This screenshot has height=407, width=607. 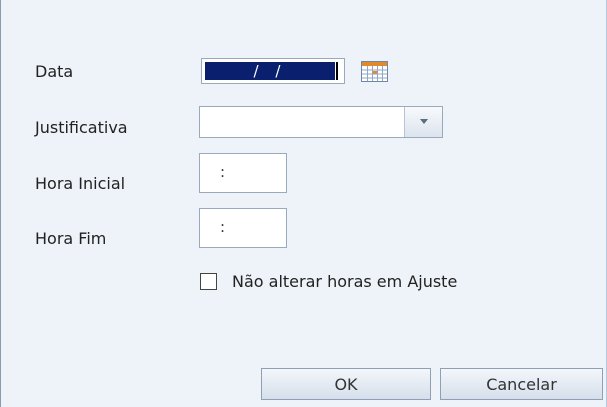 I want to click on checkbox-label: Não alterar horas em Ajuste, so click(x=345, y=281).